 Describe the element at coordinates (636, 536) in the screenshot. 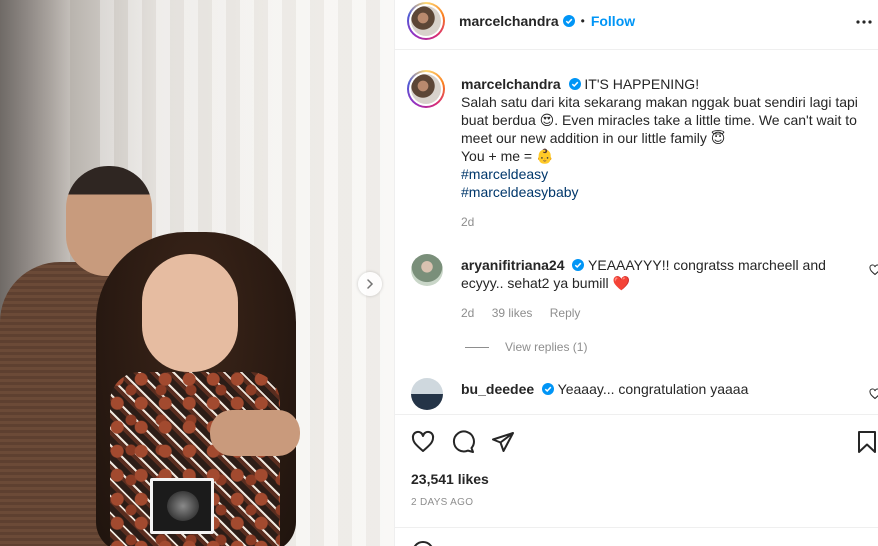

I see `add-comment-bar` at that location.